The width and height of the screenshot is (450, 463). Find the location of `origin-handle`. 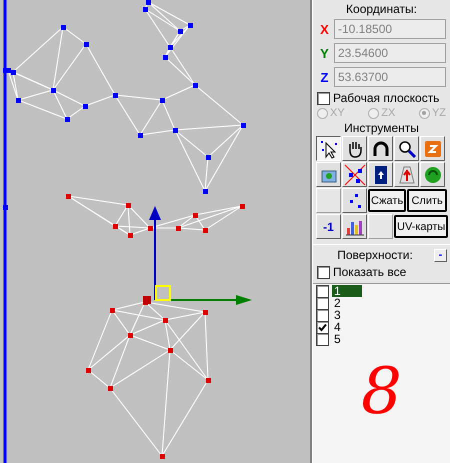

origin-handle is located at coordinates (147, 300).